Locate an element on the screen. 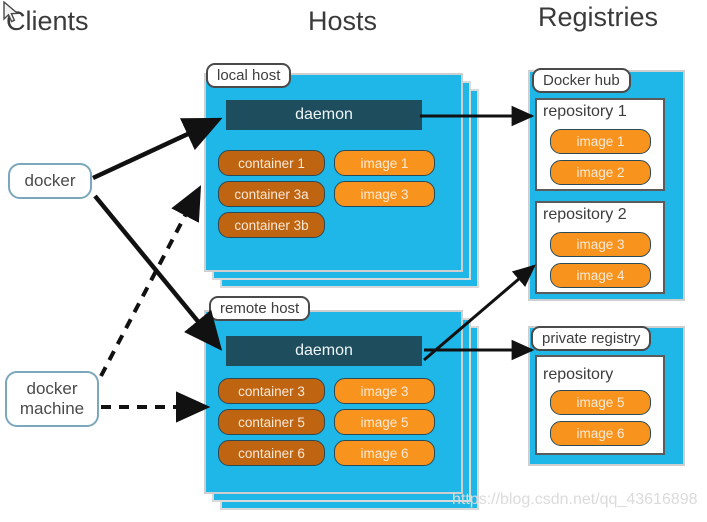 Image resolution: width=707 pixels, height=522 pixels. client-docker: docker is located at coordinates (50, 181).